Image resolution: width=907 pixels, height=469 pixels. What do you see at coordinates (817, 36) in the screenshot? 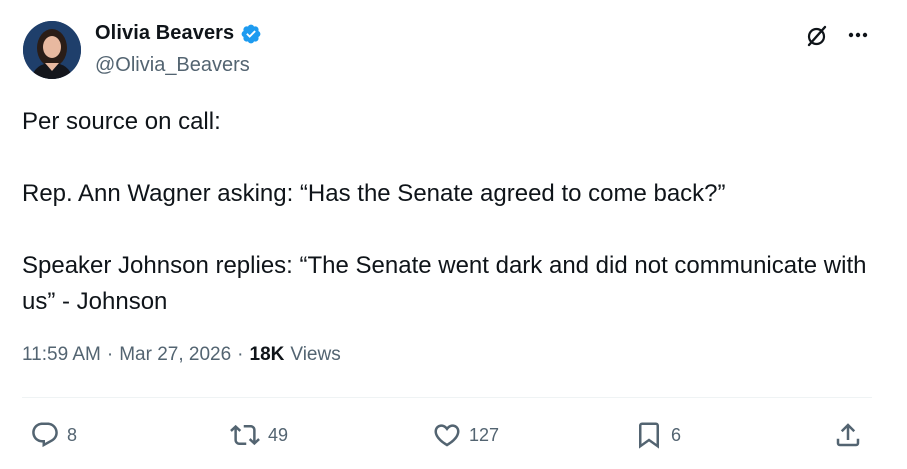
I see `grok-icon` at bounding box center [817, 36].